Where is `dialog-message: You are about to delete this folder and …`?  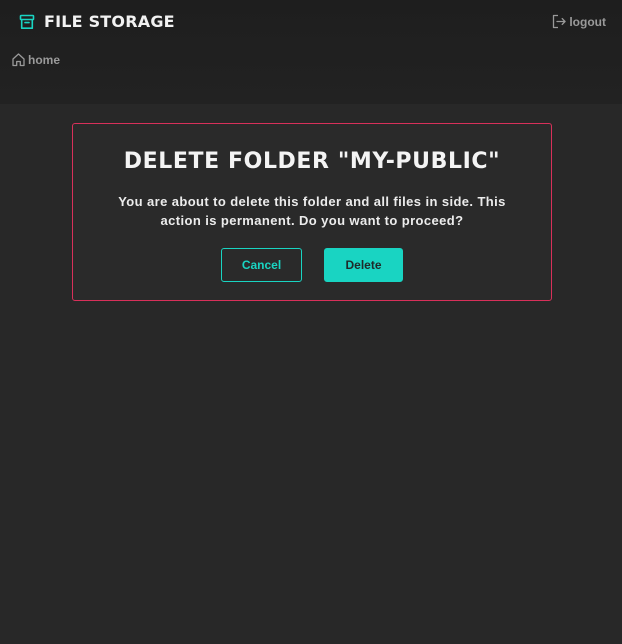 dialog-message: You are about to delete this folder and … is located at coordinates (312, 211).